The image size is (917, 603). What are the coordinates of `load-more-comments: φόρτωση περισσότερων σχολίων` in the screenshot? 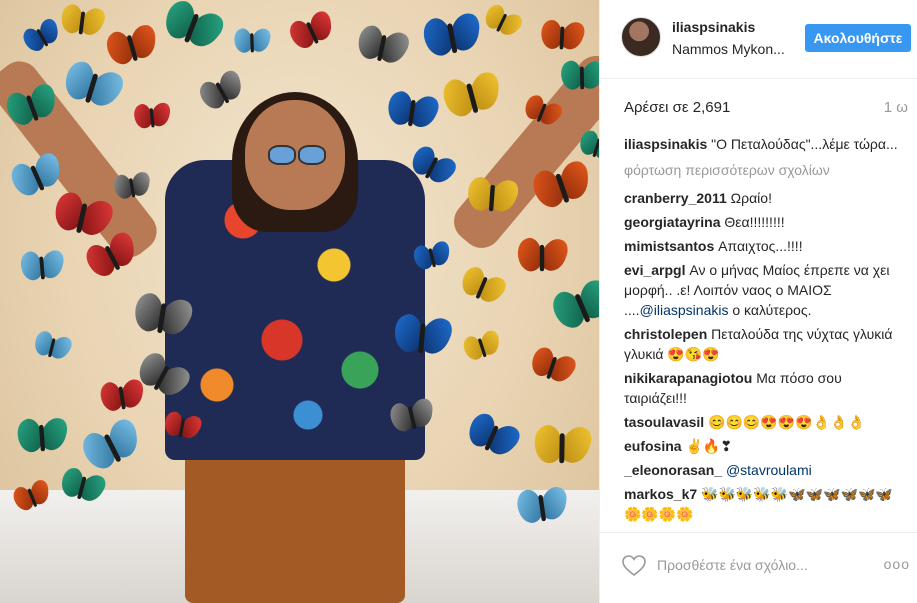 It's located at (765, 170).